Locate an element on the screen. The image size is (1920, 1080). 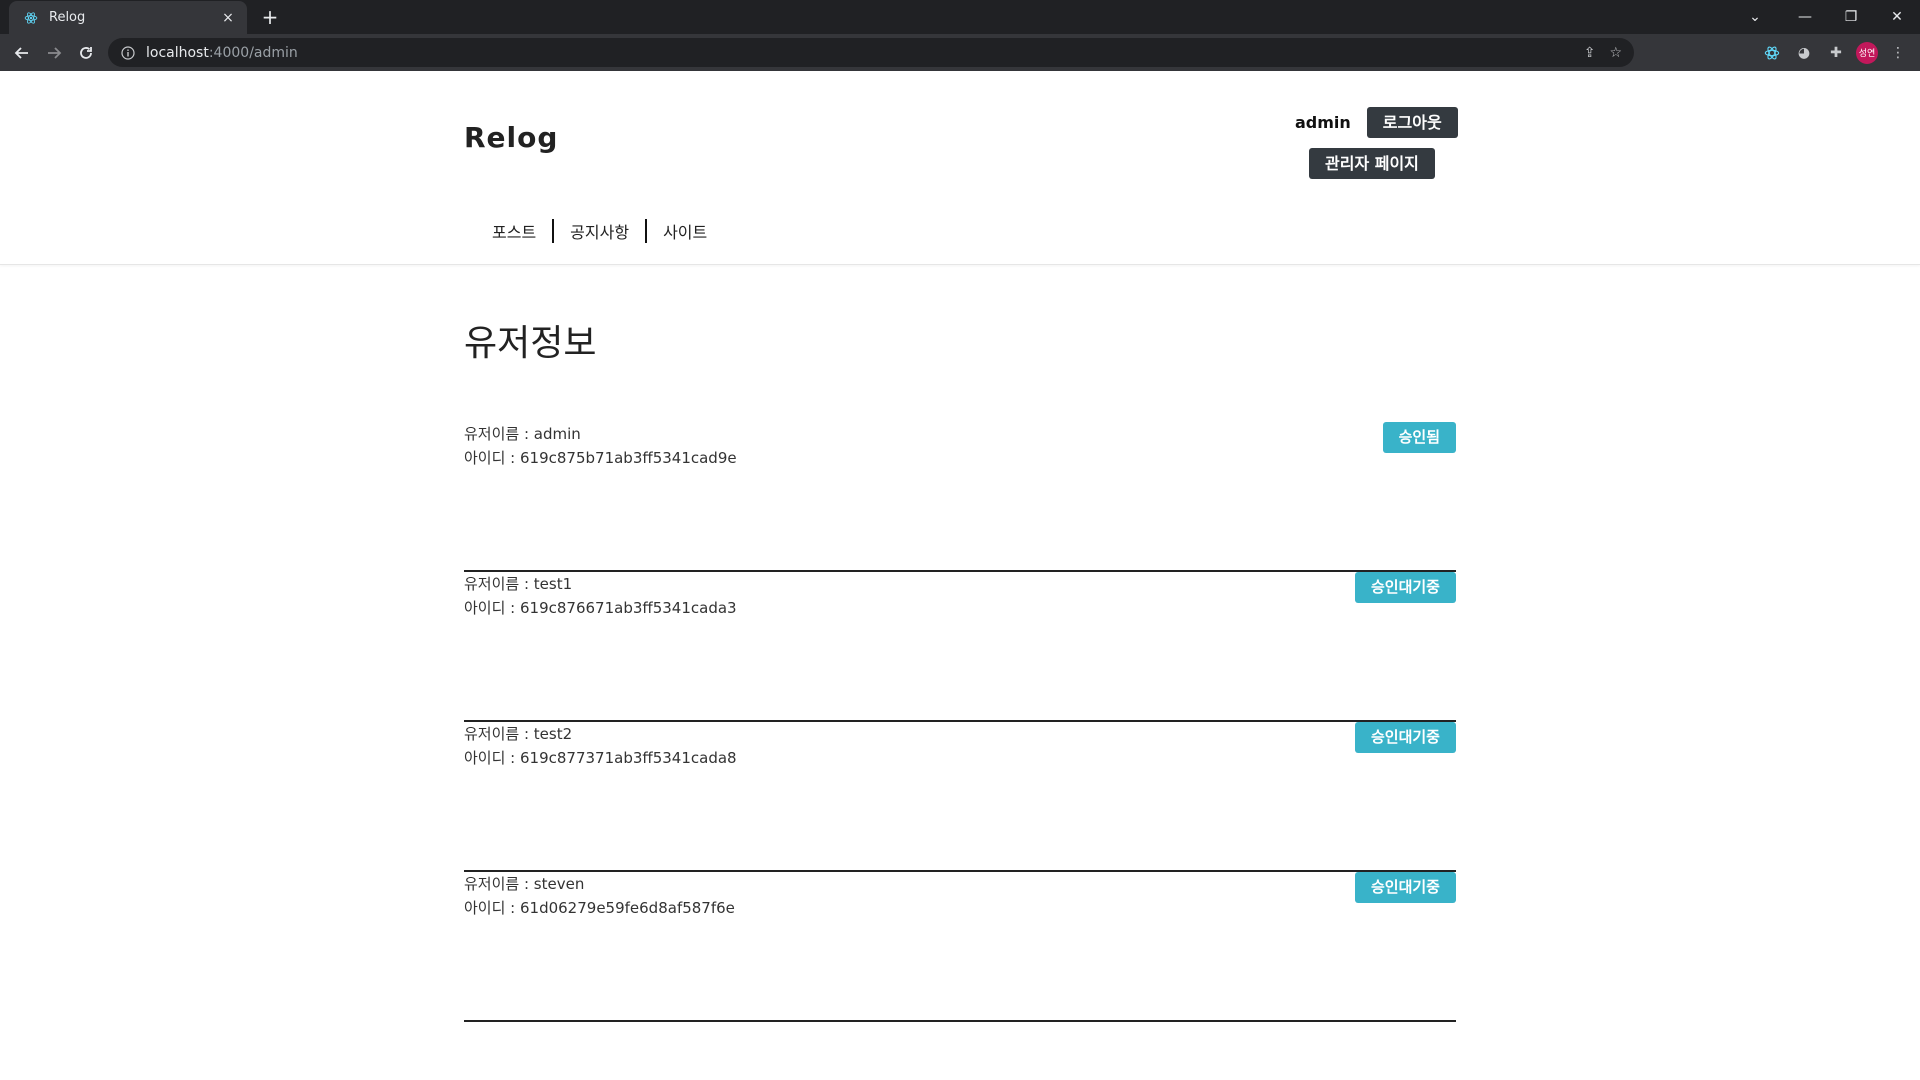
react-devtools-icon is located at coordinates (1772, 53).